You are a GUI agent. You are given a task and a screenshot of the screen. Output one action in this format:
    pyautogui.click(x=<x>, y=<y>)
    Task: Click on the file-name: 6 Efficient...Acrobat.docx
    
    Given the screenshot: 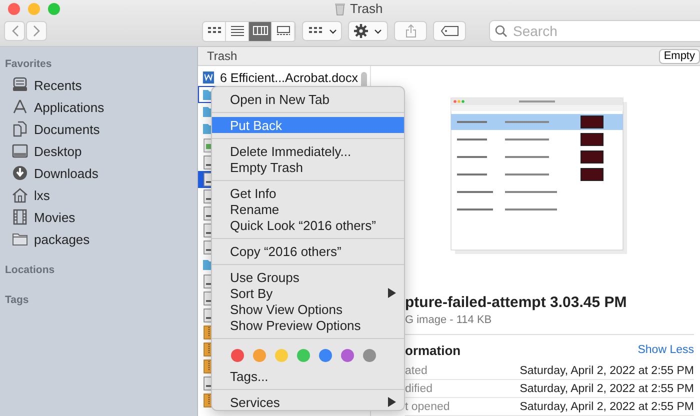 What is the action you would take?
    pyautogui.click(x=289, y=77)
    